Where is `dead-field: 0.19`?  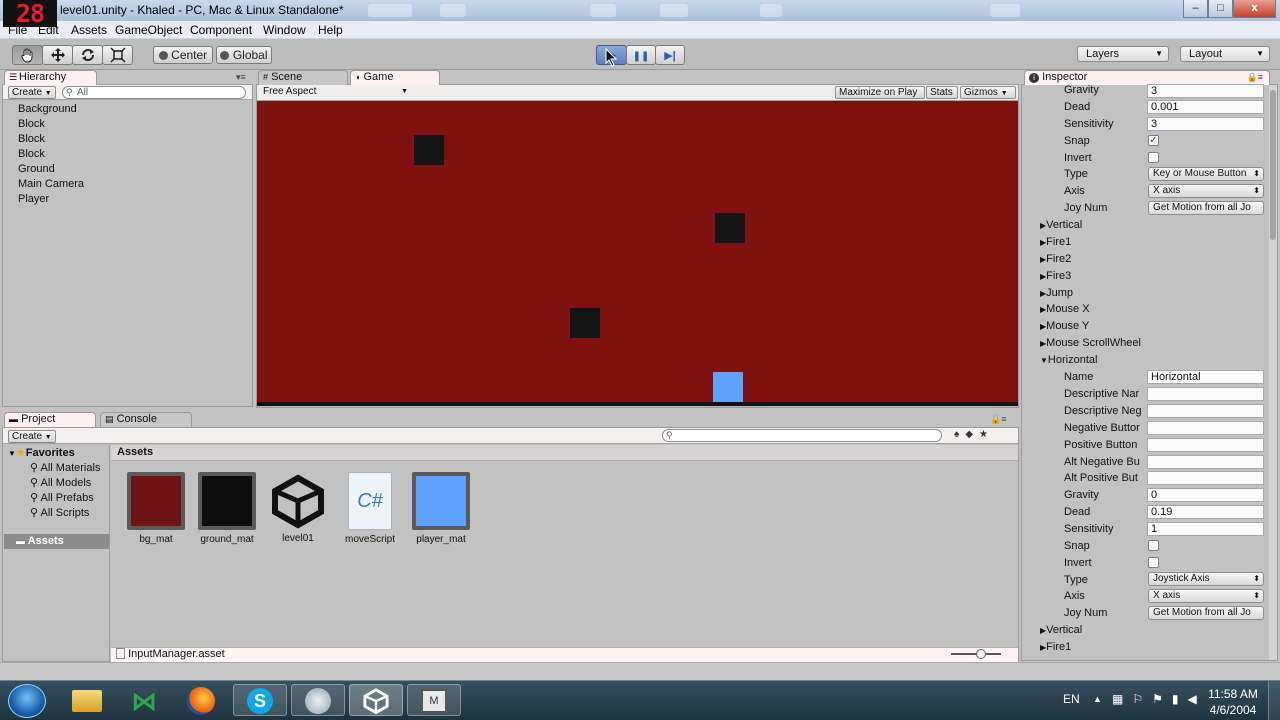
dead-field: 0.19 is located at coordinates (1205, 512).